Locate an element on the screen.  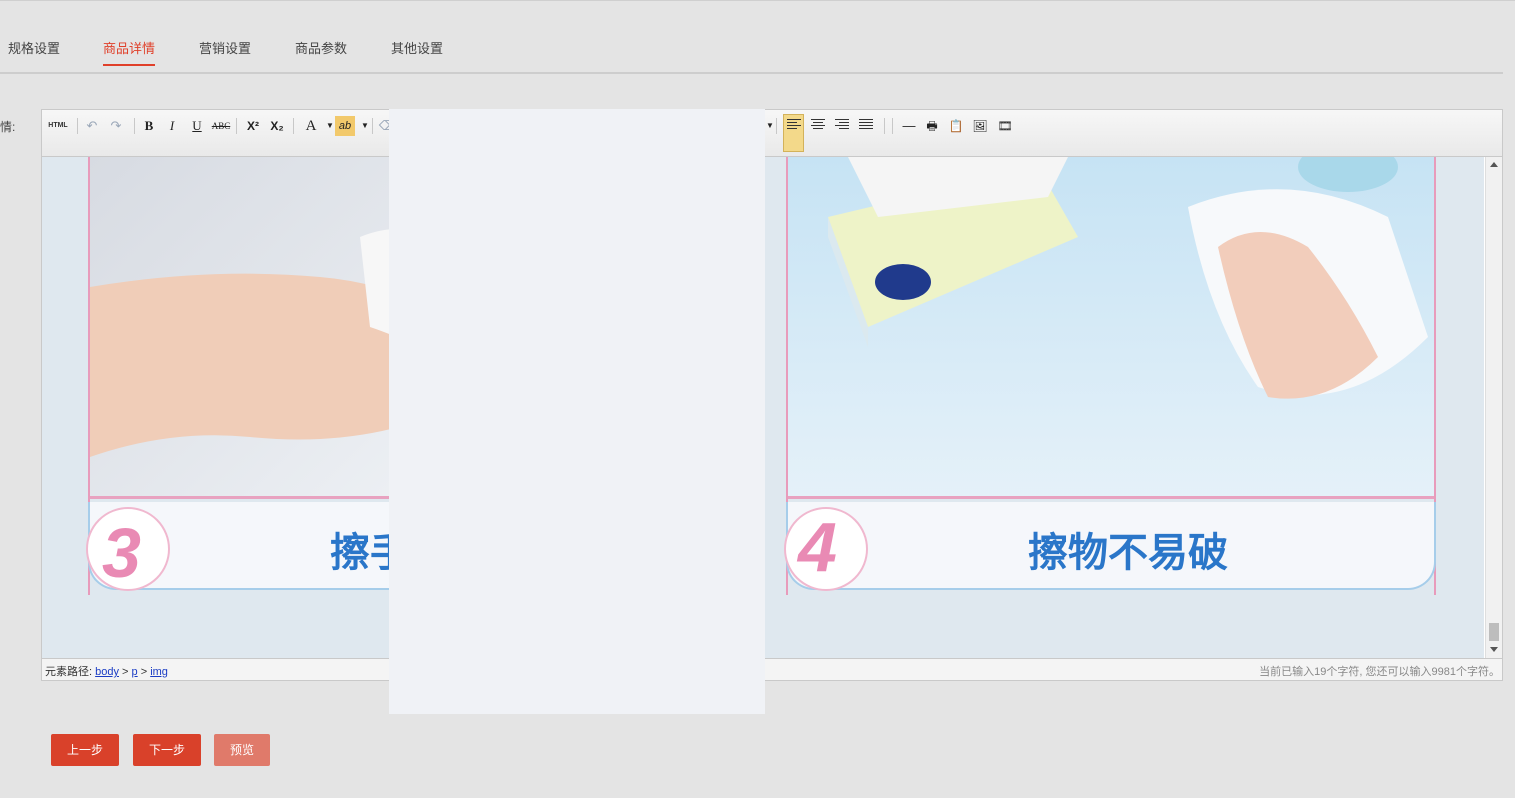
underline-button: U is located at coordinates (197, 126).